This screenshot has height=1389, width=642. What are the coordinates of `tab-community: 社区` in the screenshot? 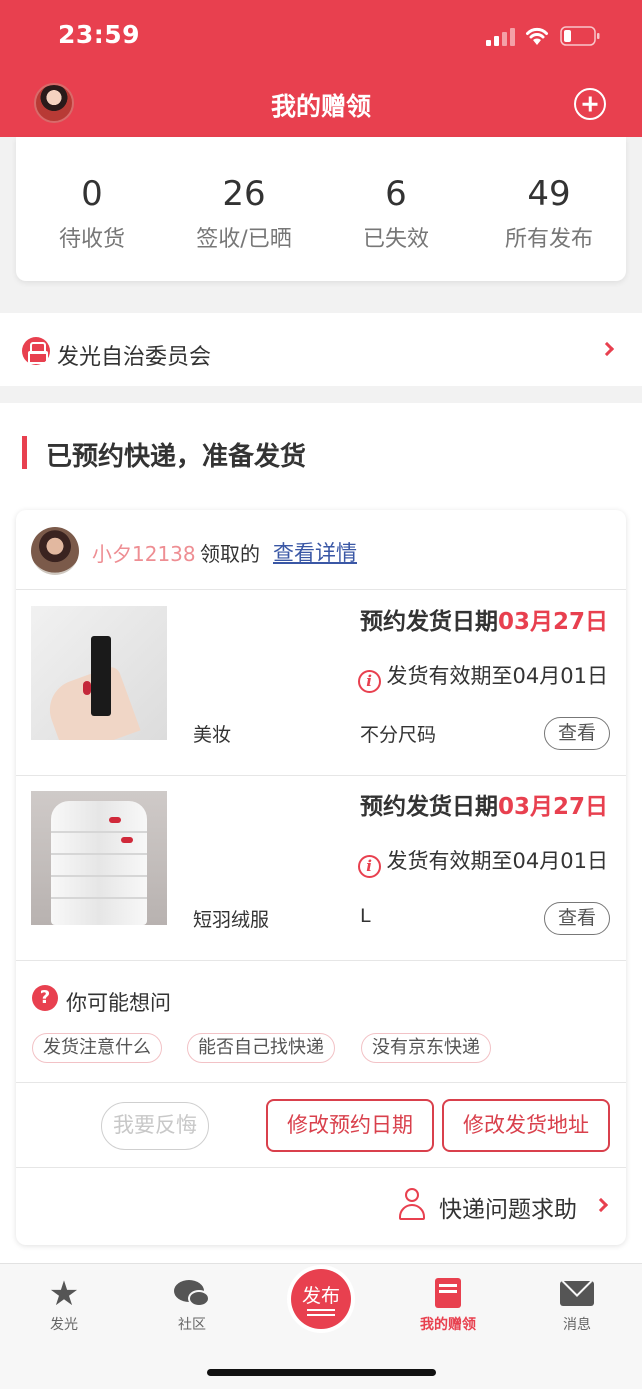 It's located at (192, 1306).